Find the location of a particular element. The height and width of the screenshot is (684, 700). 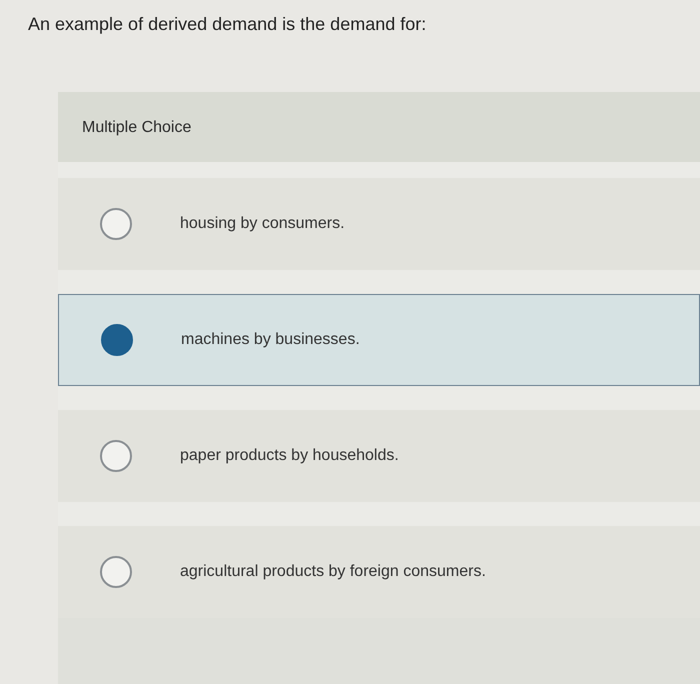

question-type-label: Multiple Choice is located at coordinates (137, 127).